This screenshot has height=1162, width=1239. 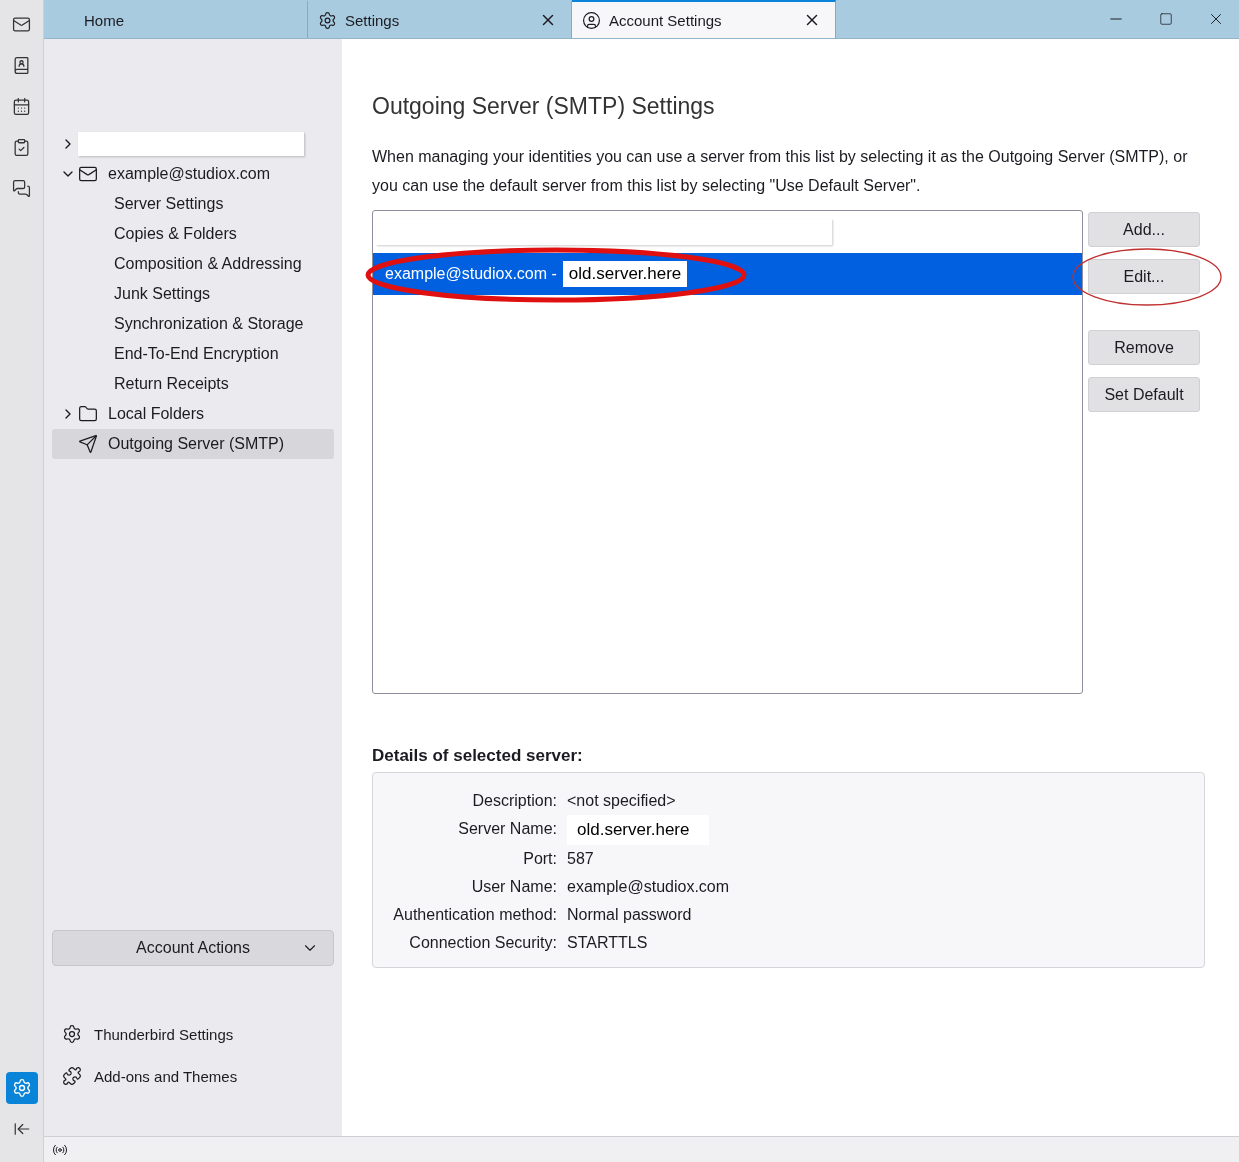 I want to click on settings-link: Thunderbird Settings, so click(x=193, y=1034).